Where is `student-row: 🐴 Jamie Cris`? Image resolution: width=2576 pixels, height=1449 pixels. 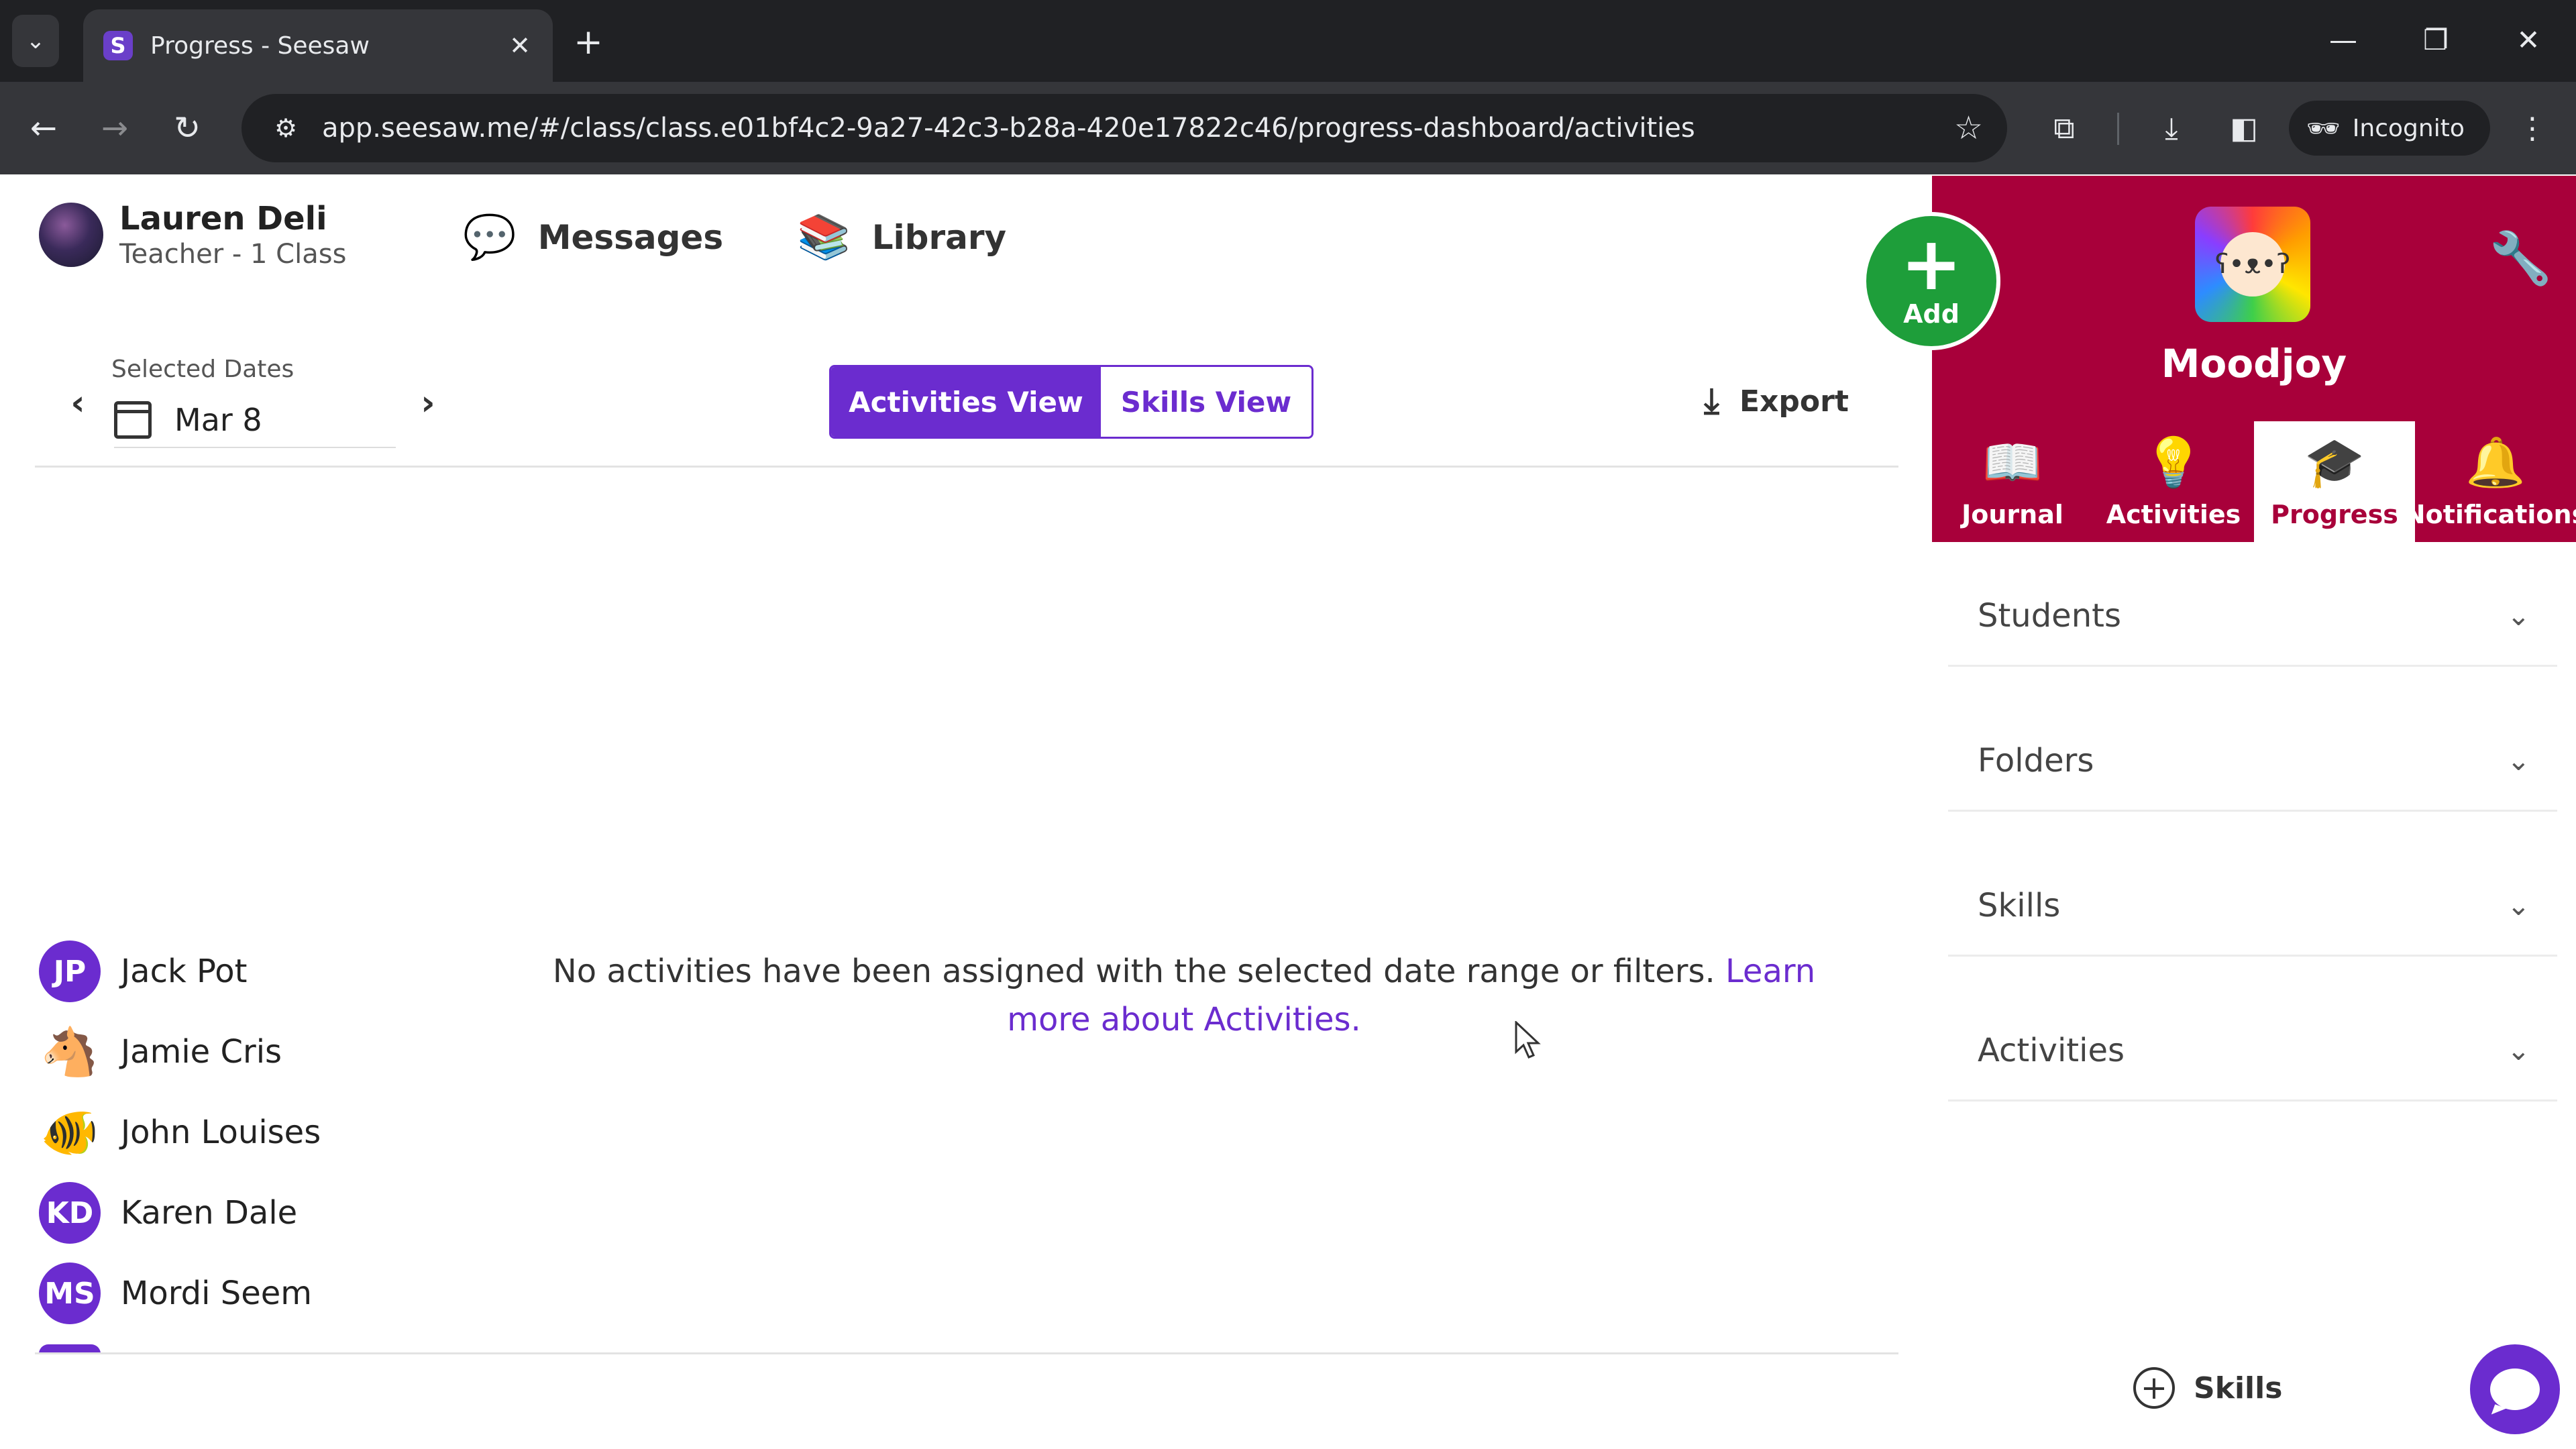 student-row: 🐴 Jamie Cris is located at coordinates (160, 1052).